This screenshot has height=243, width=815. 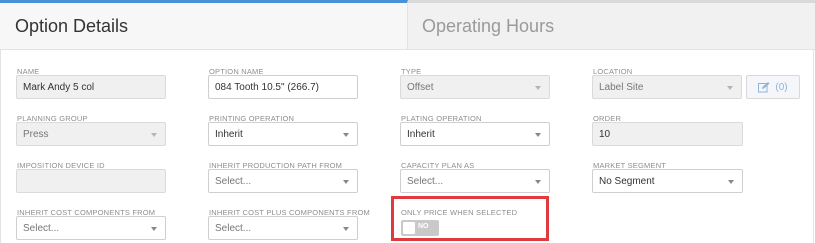 I want to click on plating-operation-value: Inherit, so click(x=421, y=134).